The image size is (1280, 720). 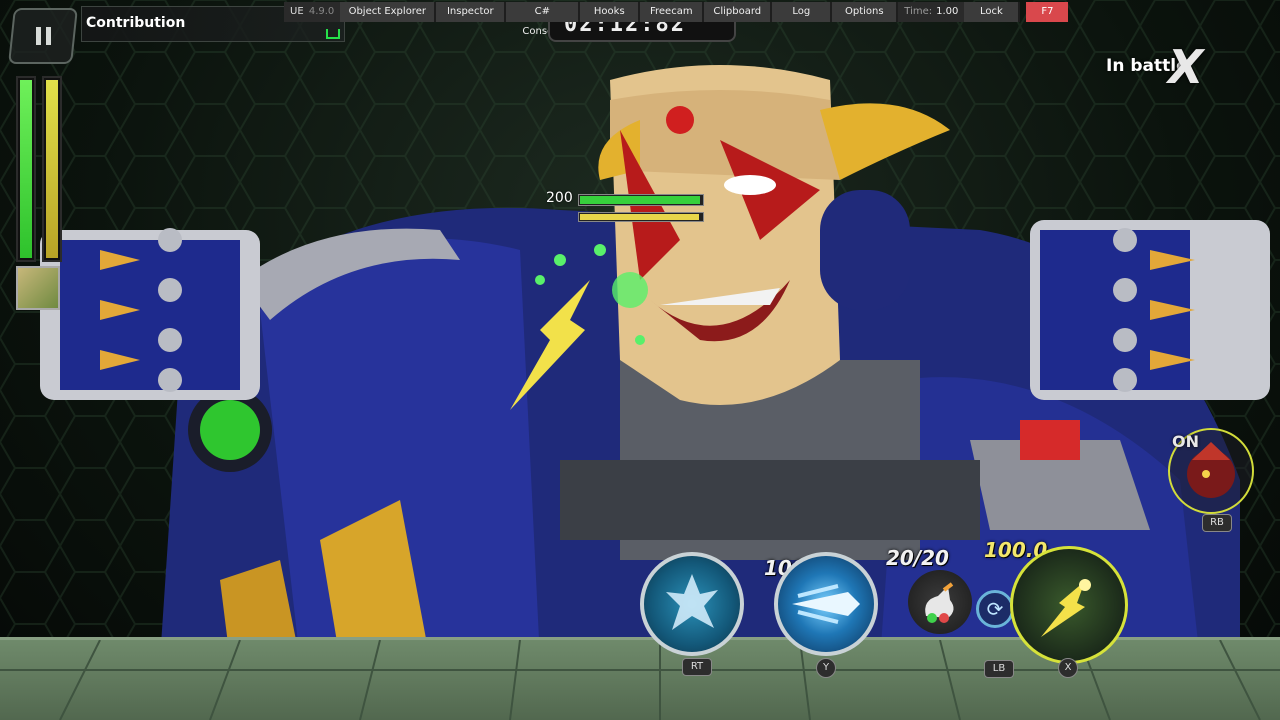 I want to click on enemy-break-fill, so click(x=640, y=217).